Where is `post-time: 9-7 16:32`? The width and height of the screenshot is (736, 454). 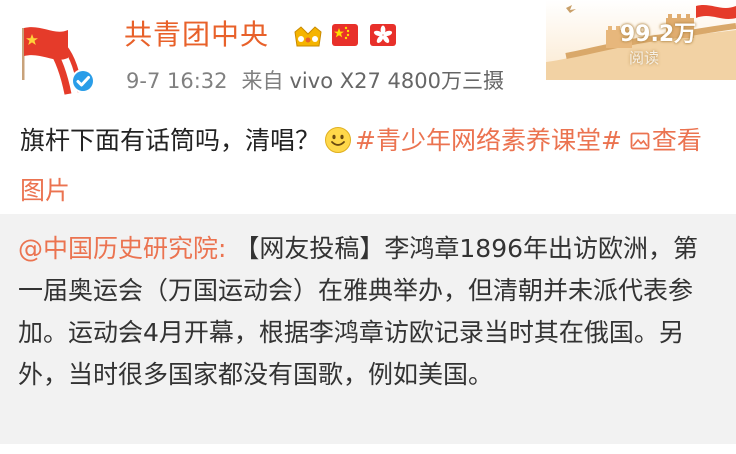 post-time: 9-7 16:32 is located at coordinates (177, 81).